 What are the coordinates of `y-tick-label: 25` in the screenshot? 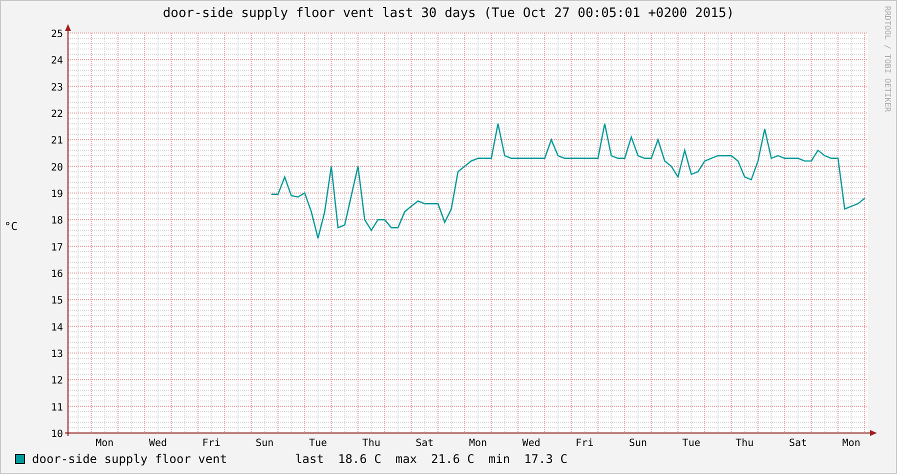 It's located at (56, 34).